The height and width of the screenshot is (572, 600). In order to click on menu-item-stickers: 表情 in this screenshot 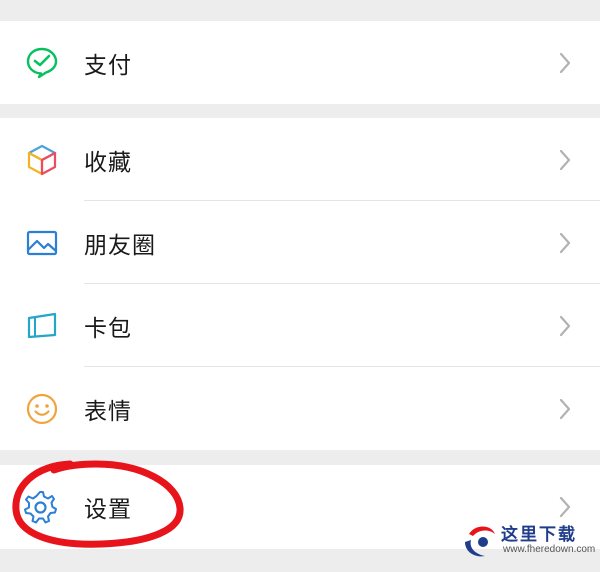, I will do `click(300, 408)`.